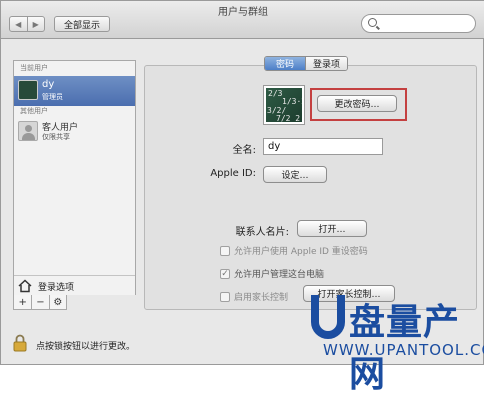  Describe the element at coordinates (22, 302) in the screenshot. I see `add-user-button: +` at that location.